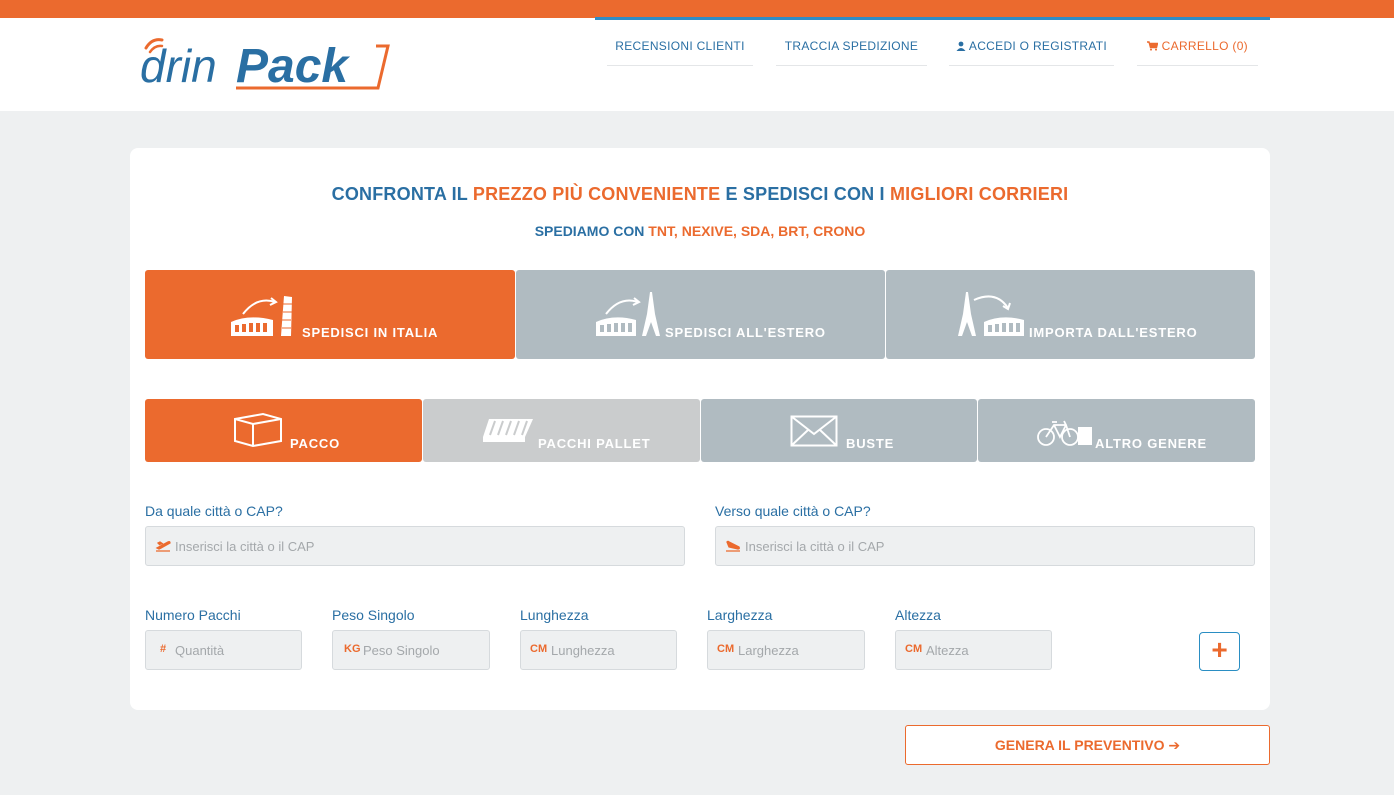 The height and width of the screenshot is (795, 1394). What do you see at coordinates (539, 649) in the screenshot?
I see `length-prefix: CM` at bounding box center [539, 649].